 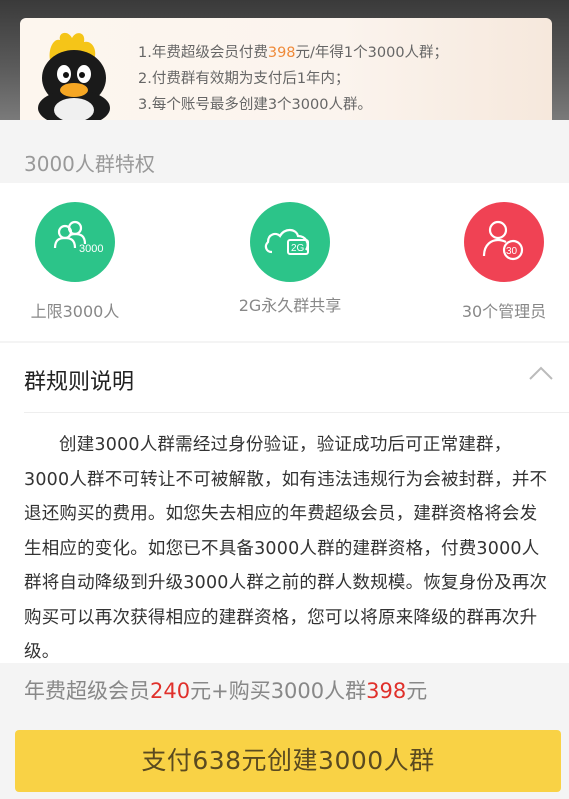 What do you see at coordinates (91, 249) in the screenshot?
I see `svg-text: 3000` at bounding box center [91, 249].